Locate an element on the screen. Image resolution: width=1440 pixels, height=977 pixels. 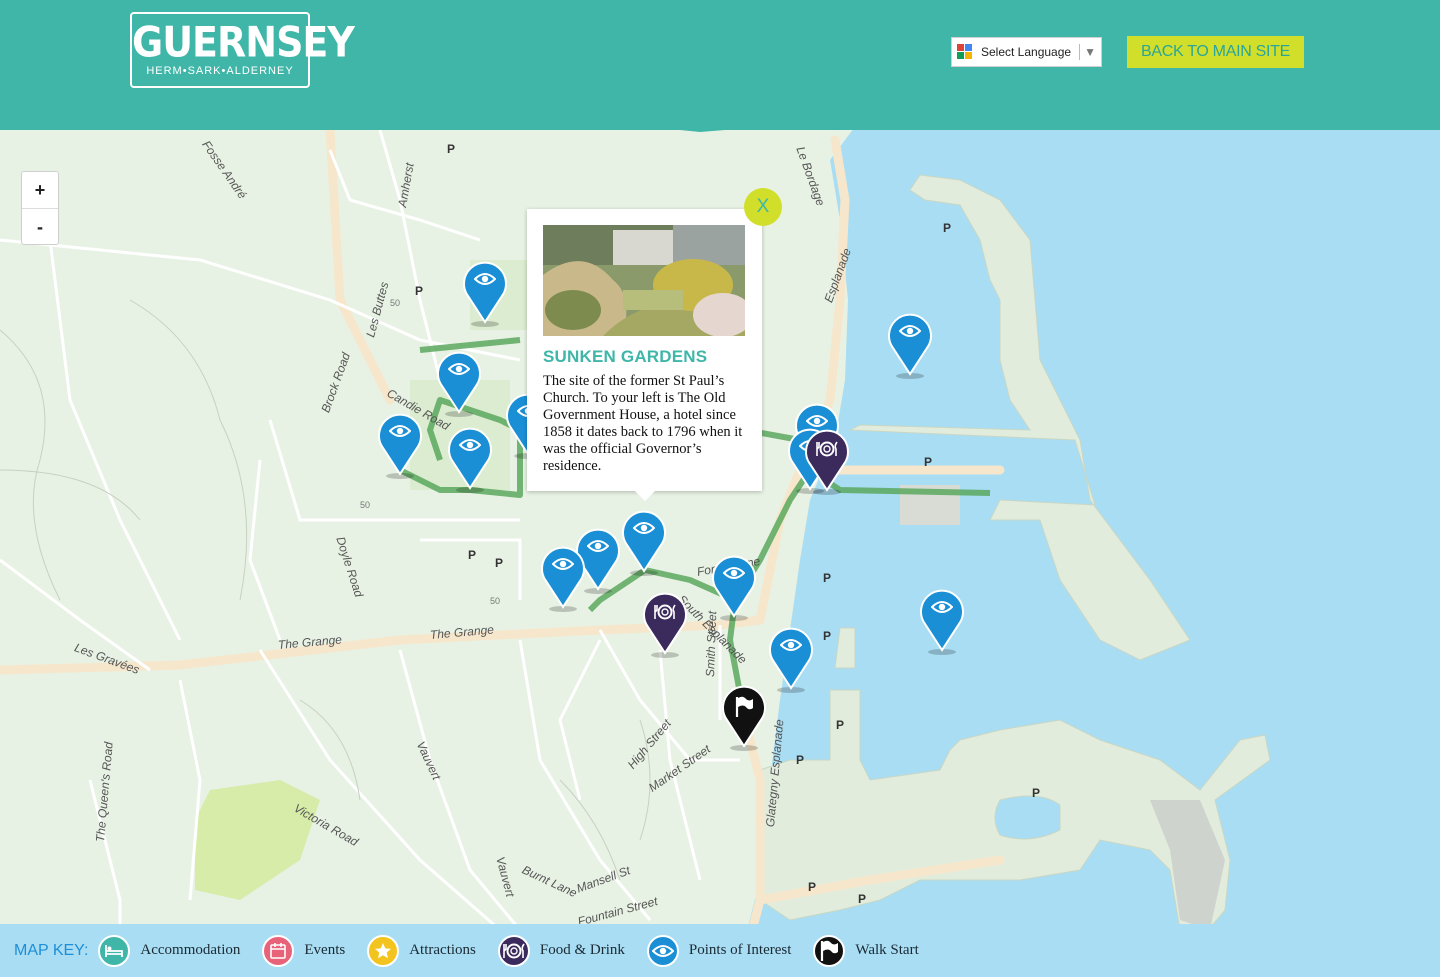
map-key-label: Walk Start is located at coordinates (887, 950).